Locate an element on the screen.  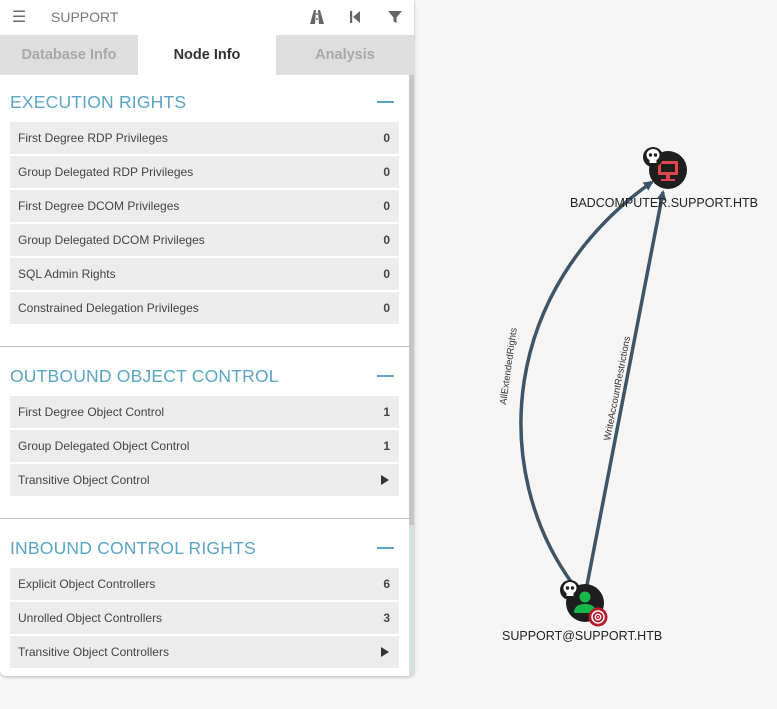
list-item: First Degree Object Control 1 is located at coordinates (204, 412).